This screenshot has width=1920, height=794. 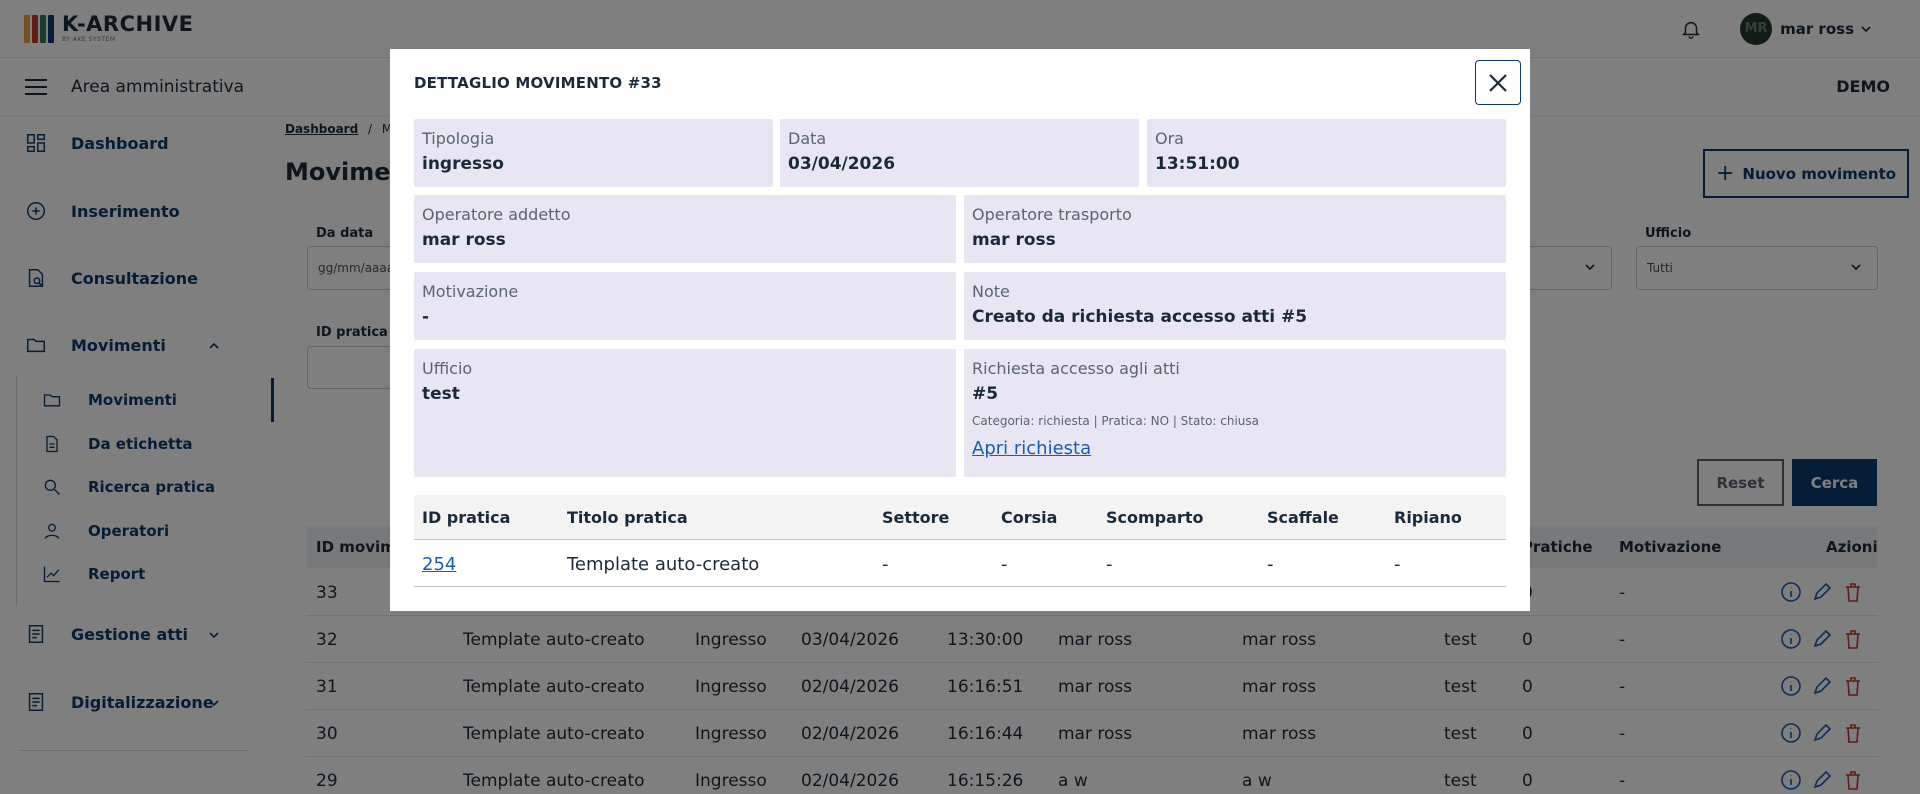 I want to click on close-button, so click(x=1498, y=82).